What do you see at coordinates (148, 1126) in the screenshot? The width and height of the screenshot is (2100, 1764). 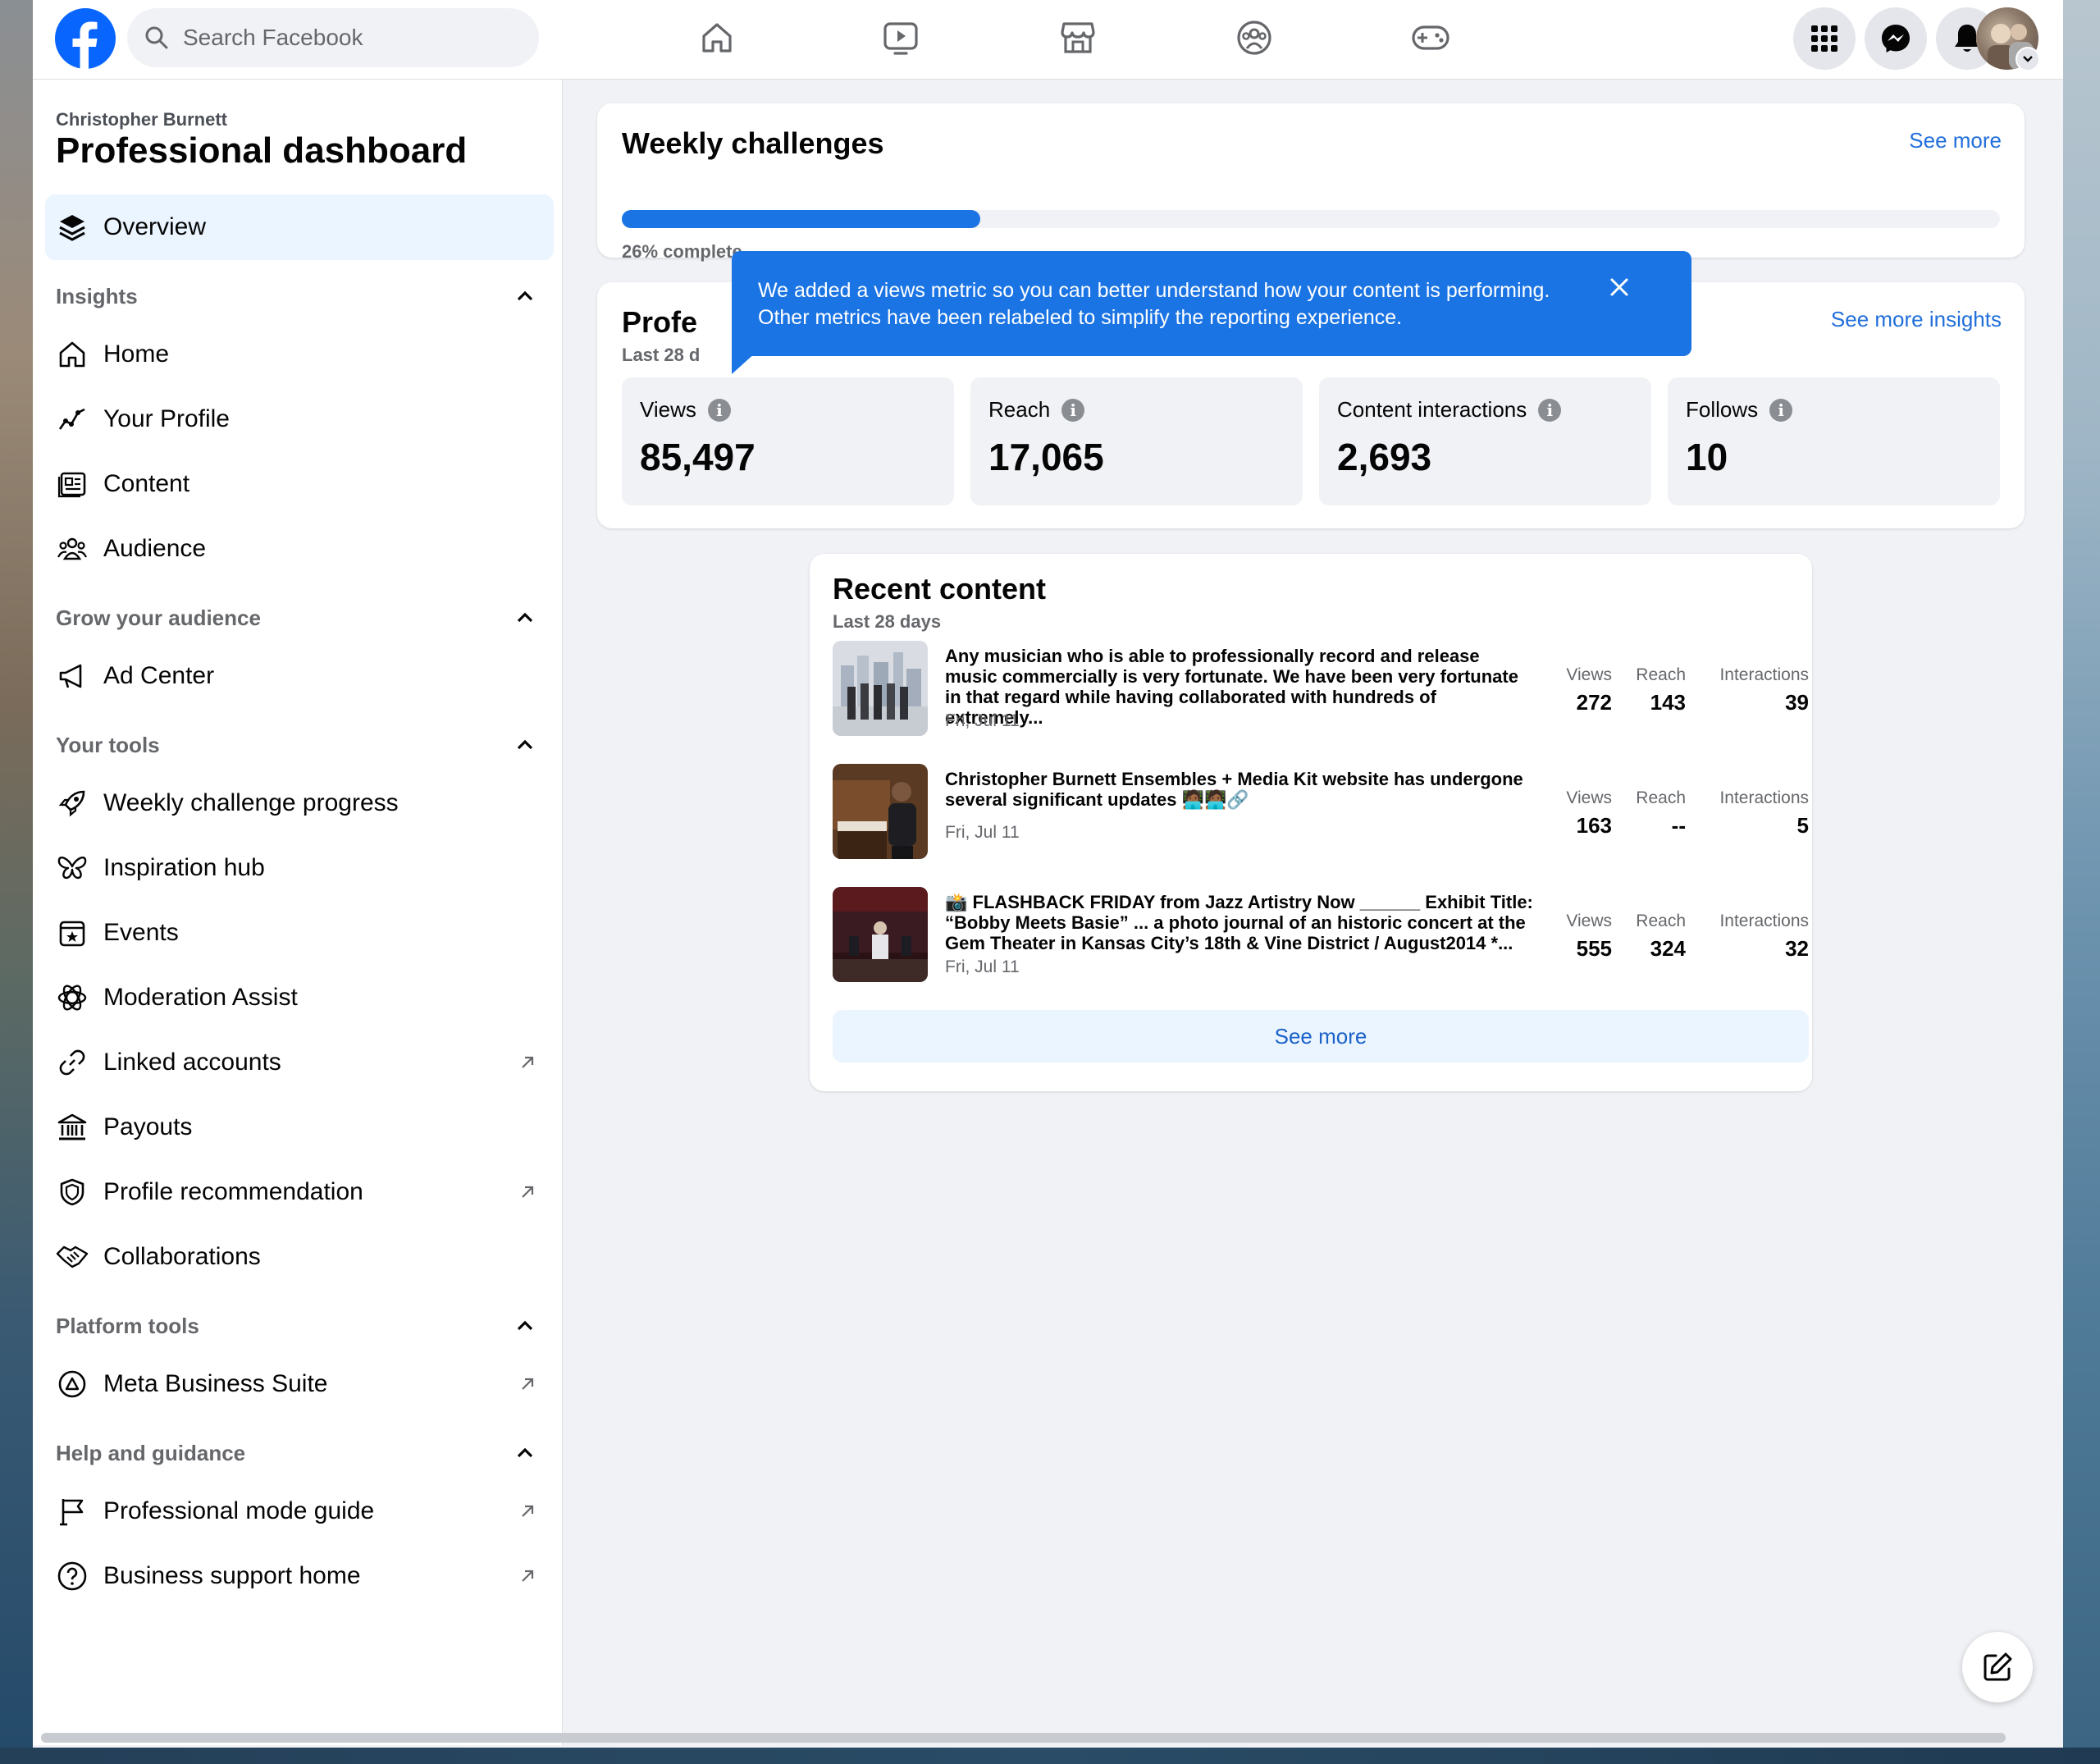 I see `sidebar-item-label: Payouts` at bounding box center [148, 1126].